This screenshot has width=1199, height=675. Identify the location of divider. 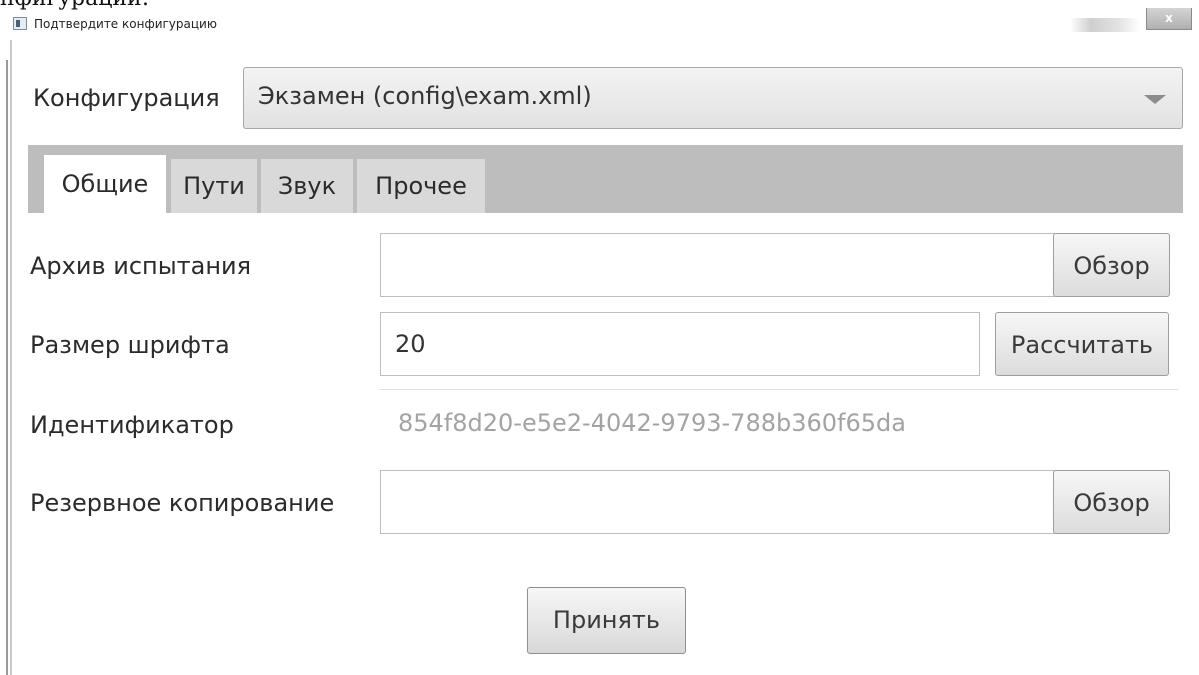
(779, 389).